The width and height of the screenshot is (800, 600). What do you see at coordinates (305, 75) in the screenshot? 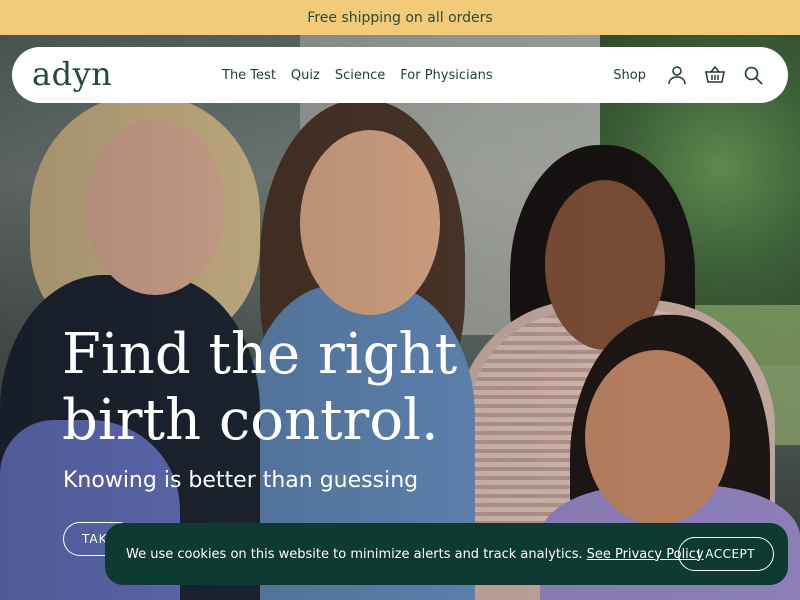
I see `nav-link-quiz: Quiz` at bounding box center [305, 75].